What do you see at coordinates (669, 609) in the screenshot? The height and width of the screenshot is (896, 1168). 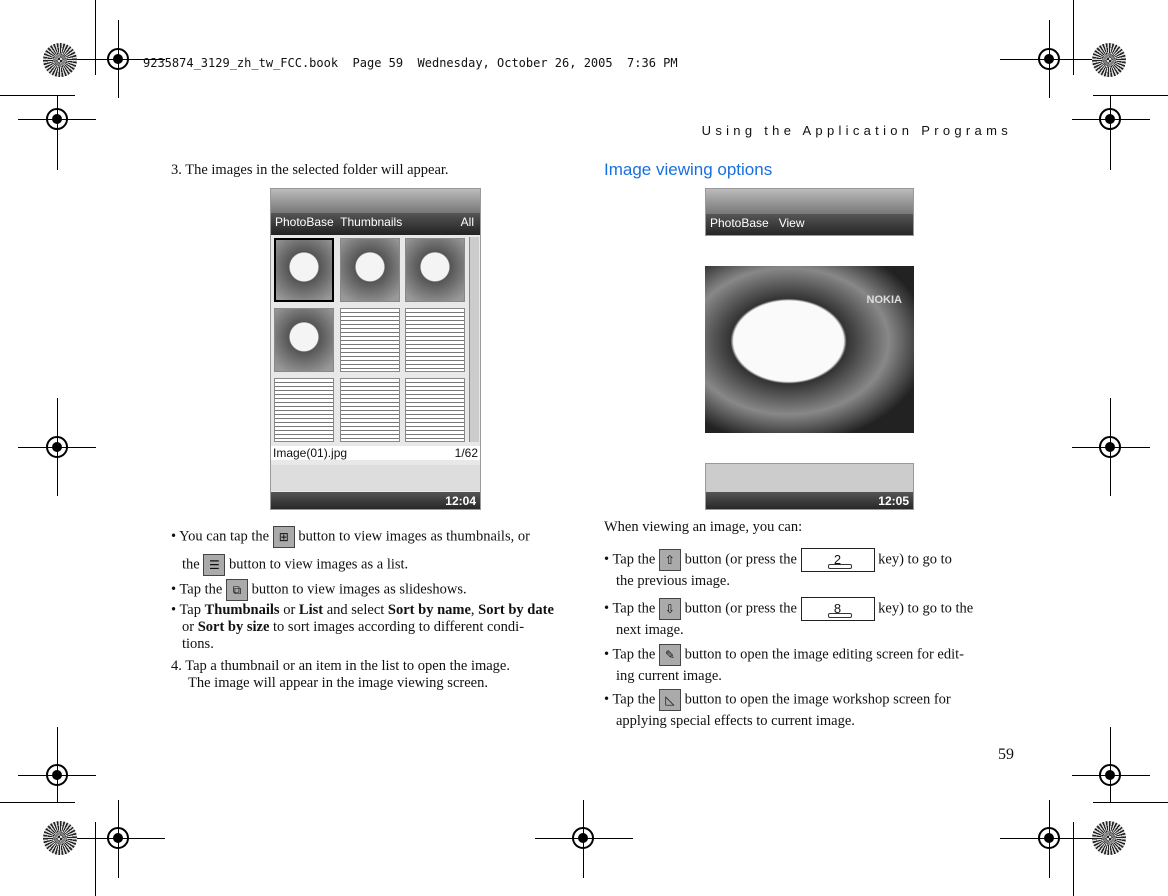 I see `next-arrow-icon: ⇩` at bounding box center [669, 609].